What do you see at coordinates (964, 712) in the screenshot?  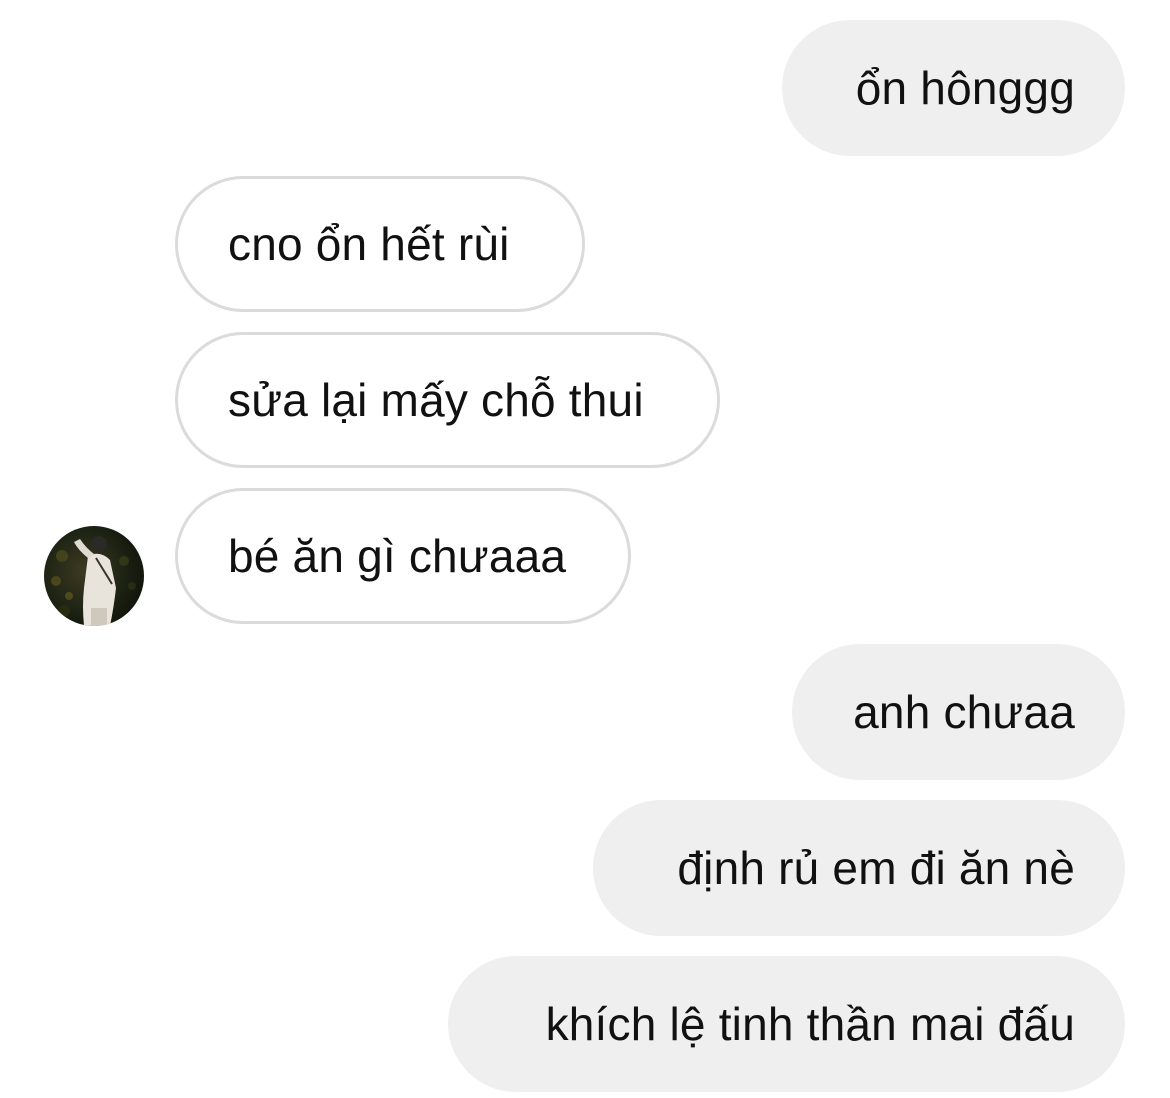 I see `message-text: anh chưaa` at bounding box center [964, 712].